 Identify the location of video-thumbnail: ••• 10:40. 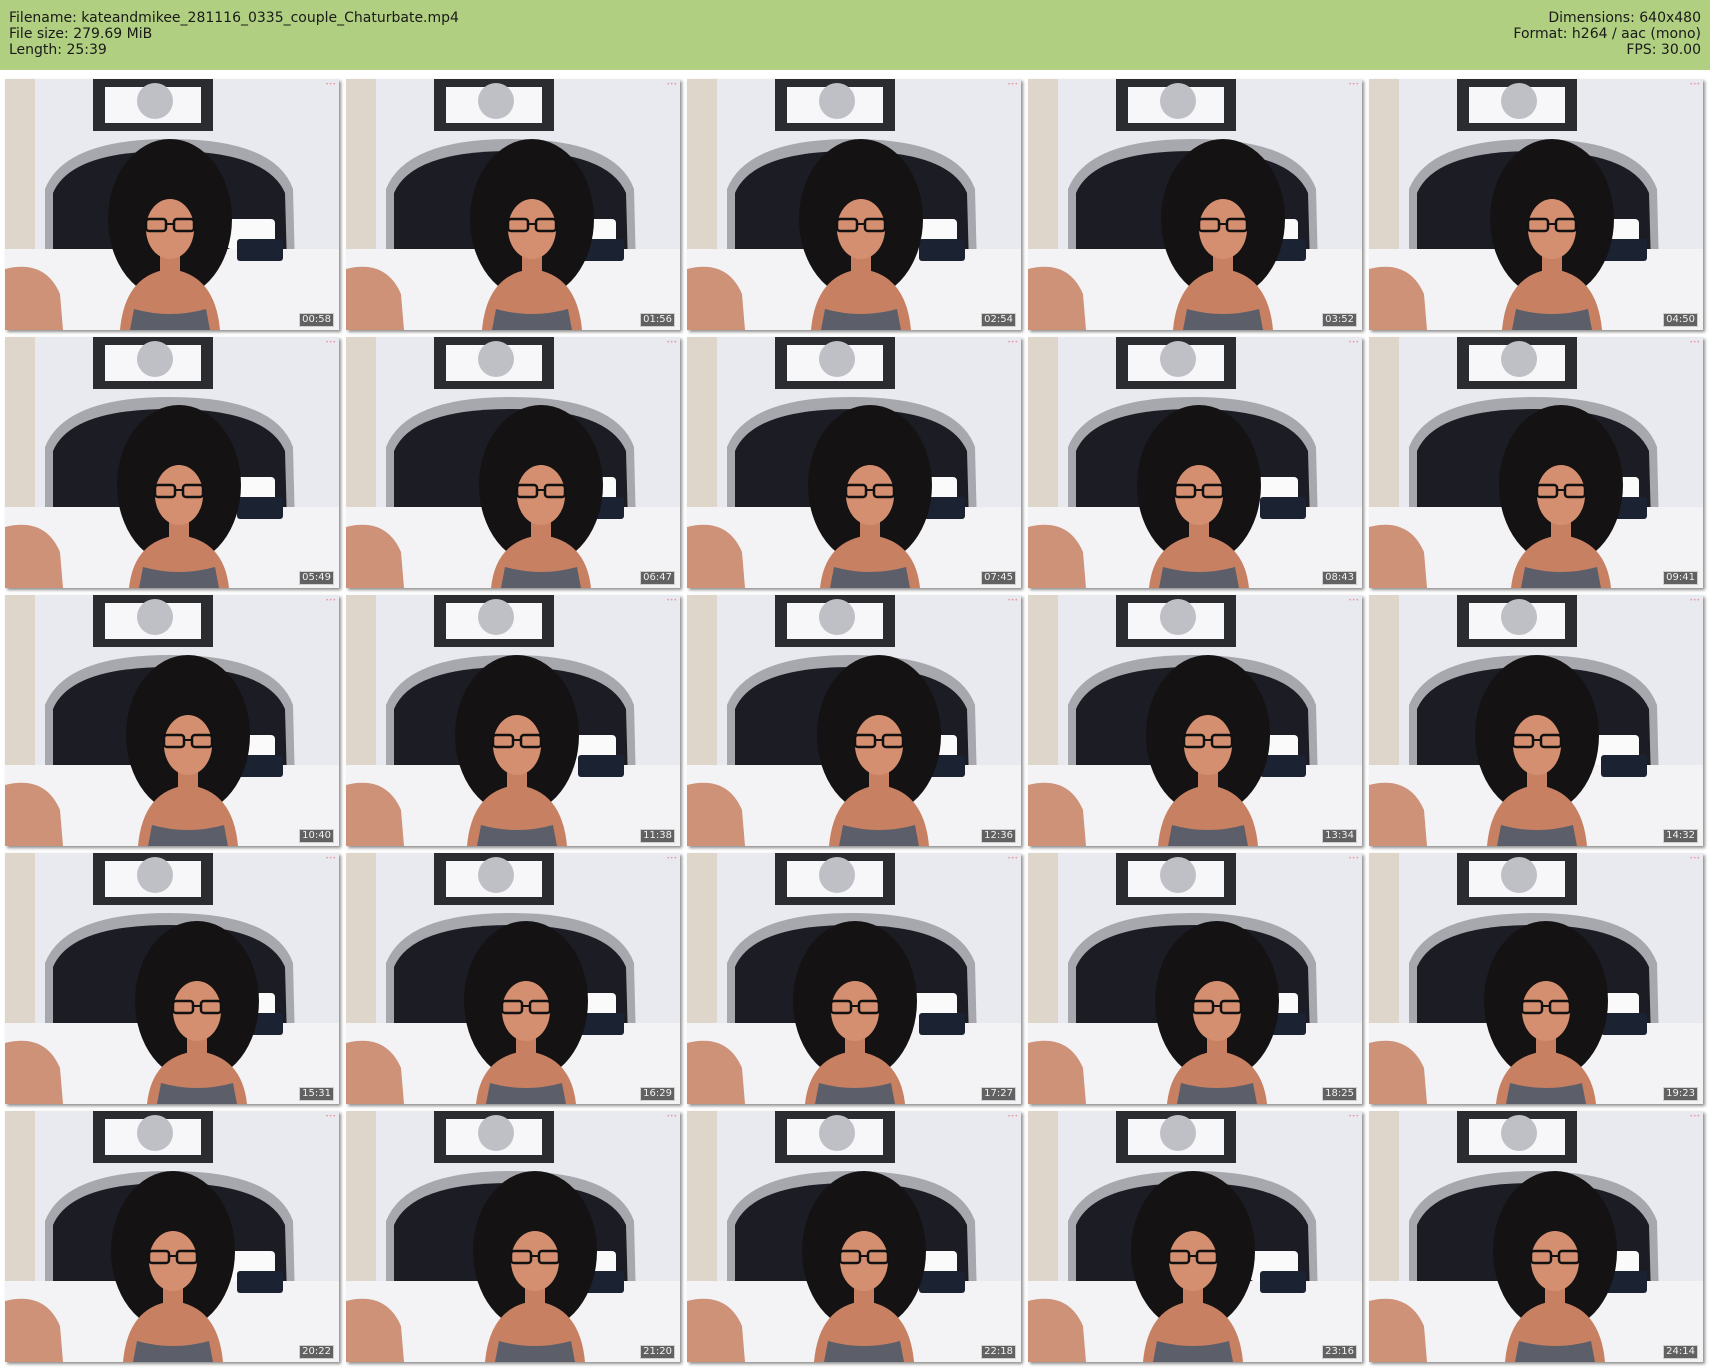
(172, 720).